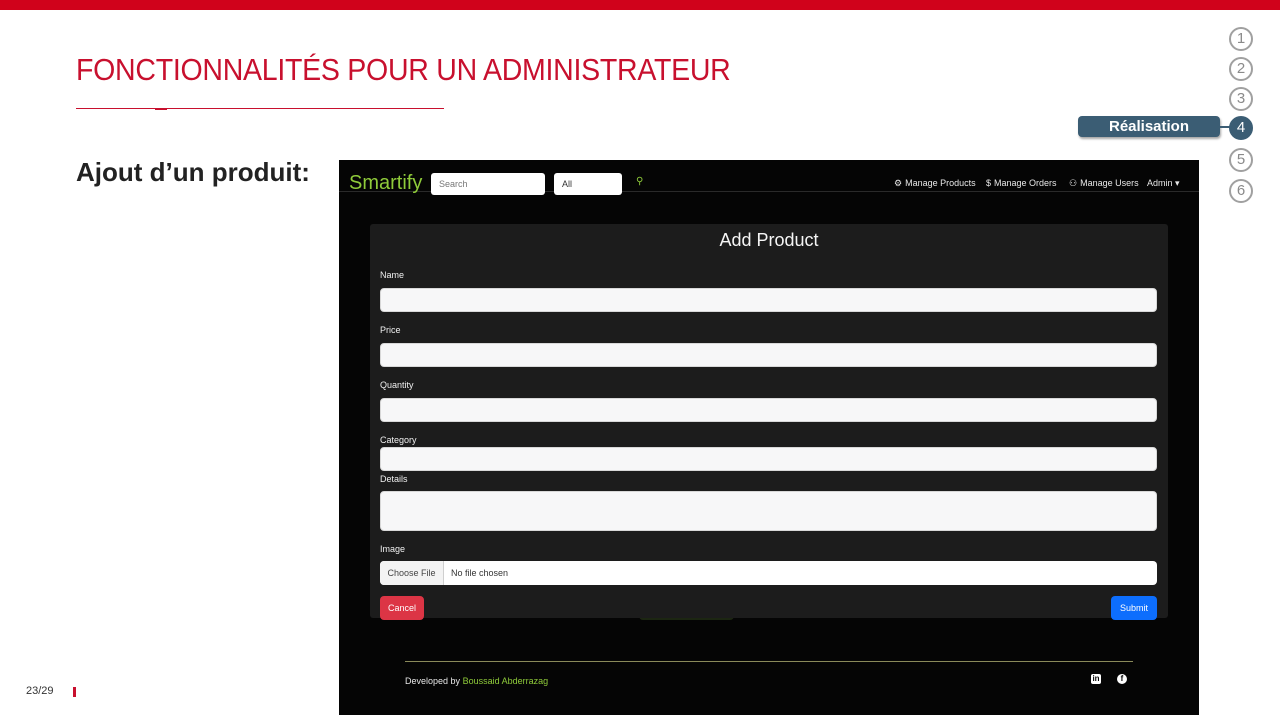 Image resolution: width=1280 pixels, height=720 pixels. Describe the element at coordinates (1149, 126) in the screenshot. I see `active-step-label: Réalisation` at that location.